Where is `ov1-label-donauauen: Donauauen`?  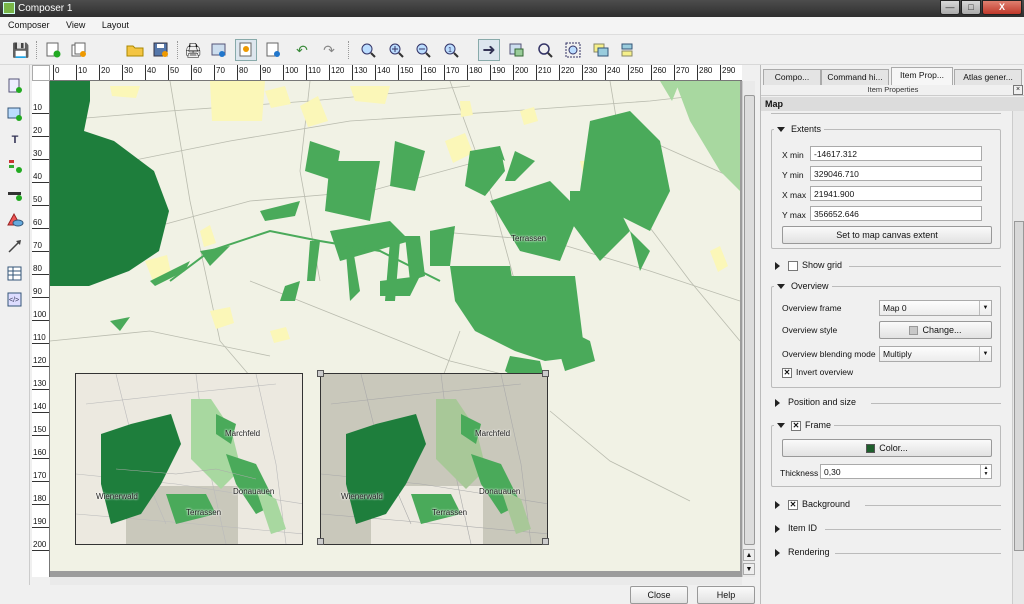 ov1-label-donauauen: Donauauen is located at coordinates (254, 491).